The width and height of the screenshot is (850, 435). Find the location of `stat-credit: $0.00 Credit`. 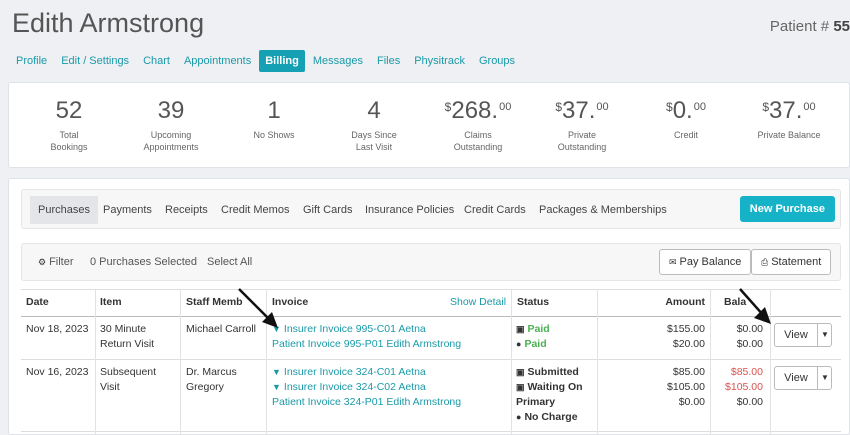

stat-credit: $0.00 Credit is located at coordinates (686, 112).